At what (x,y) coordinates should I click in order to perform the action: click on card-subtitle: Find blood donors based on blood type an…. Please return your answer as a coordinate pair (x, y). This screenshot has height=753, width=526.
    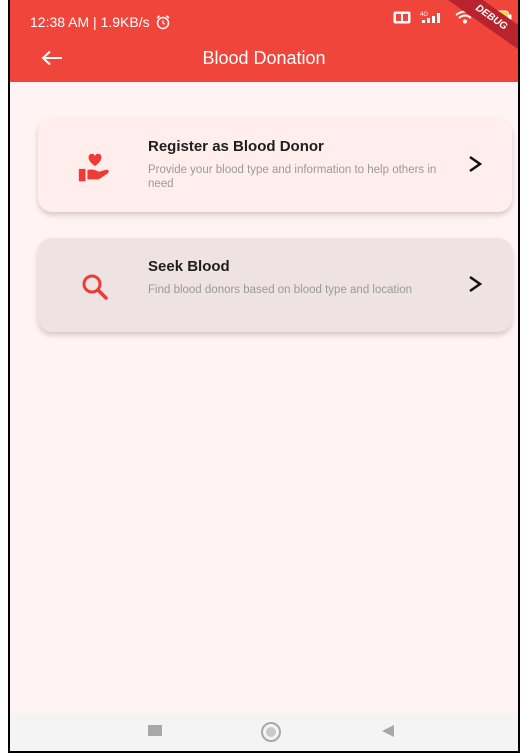
    Looking at the image, I should click on (280, 290).